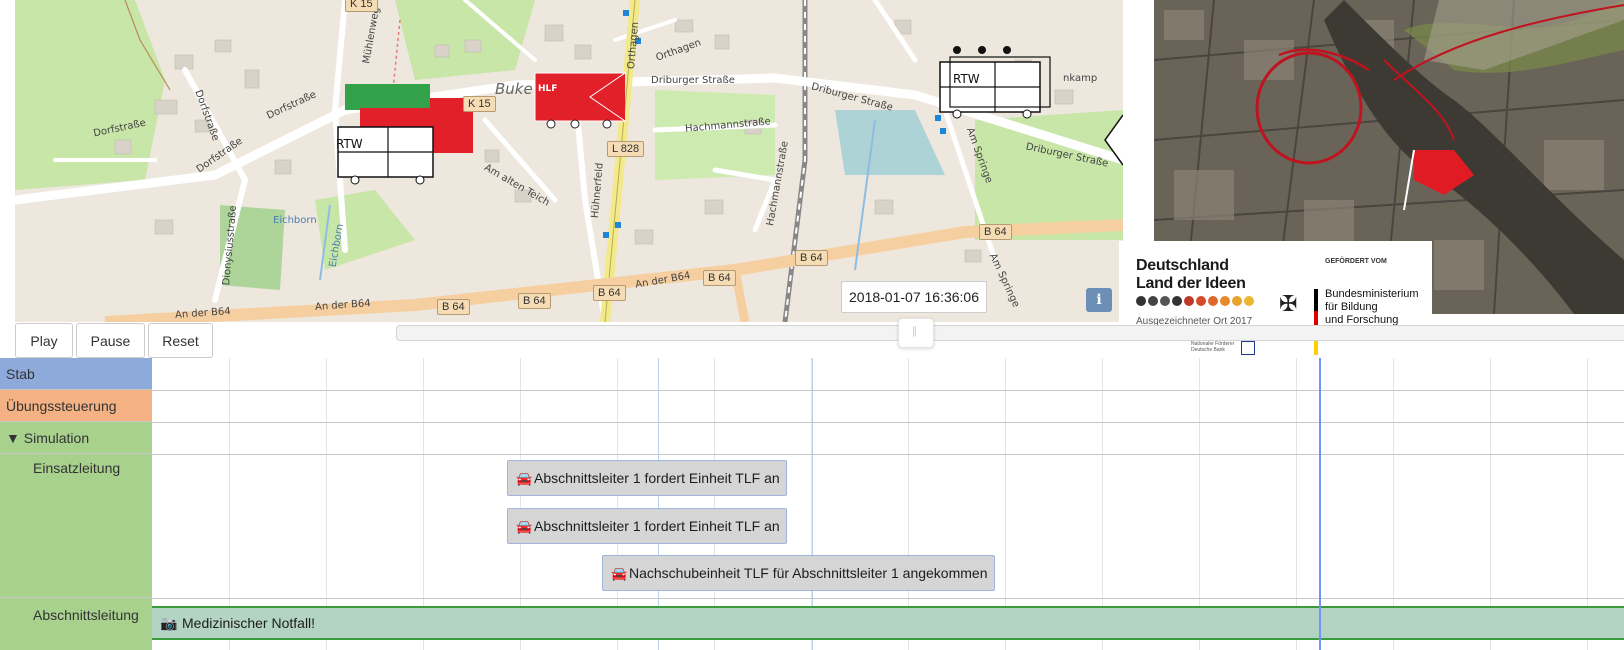 The height and width of the screenshot is (650, 1624). Describe the element at coordinates (1213, 347) in the screenshot. I see `logo-sponsor-text: Nationaler Förderer Deutsche Bank` at that location.